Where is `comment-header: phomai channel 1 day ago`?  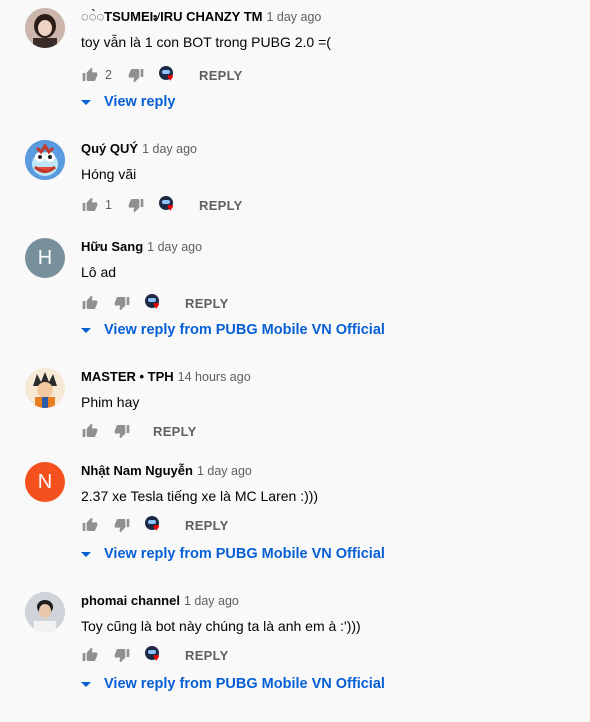 comment-header: phomai channel 1 day ago is located at coordinates (160, 601).